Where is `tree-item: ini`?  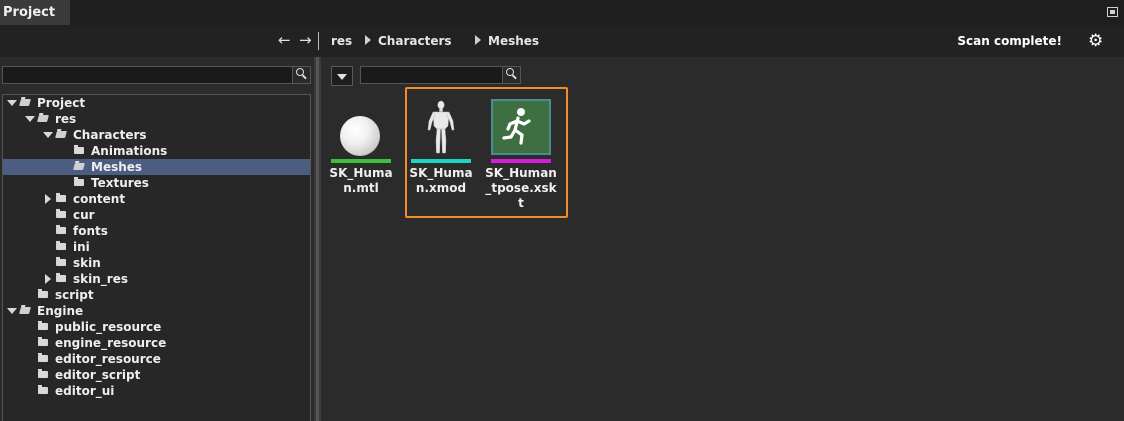 tree-item: ini is located at coordinates (156, 247).